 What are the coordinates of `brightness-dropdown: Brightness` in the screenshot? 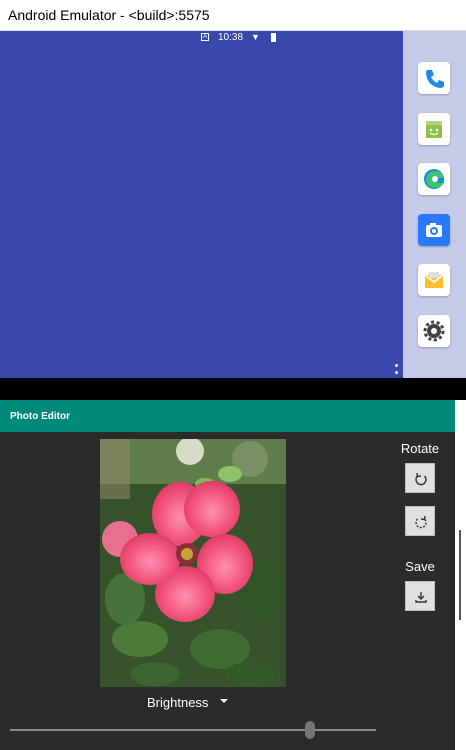 It's located at (177, 702).